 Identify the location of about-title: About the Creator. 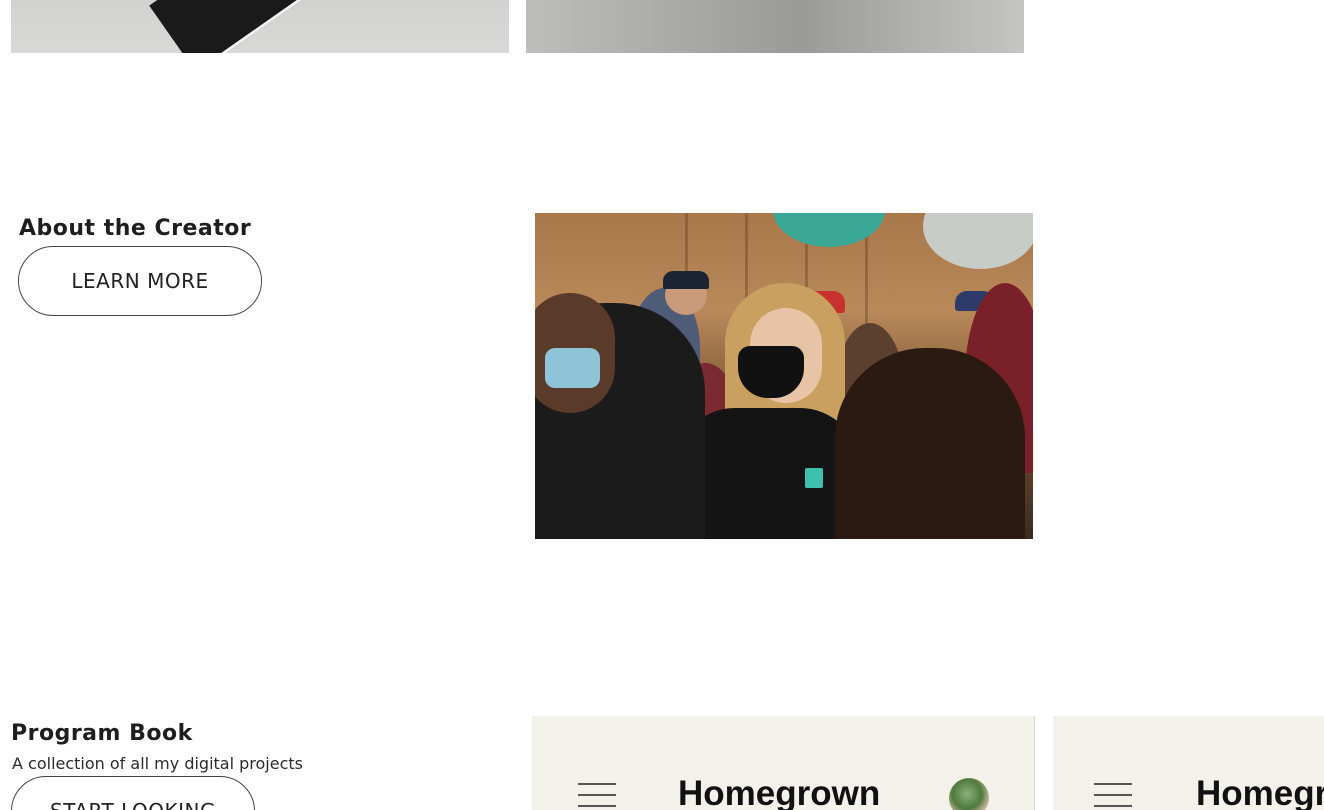
(135, 228).